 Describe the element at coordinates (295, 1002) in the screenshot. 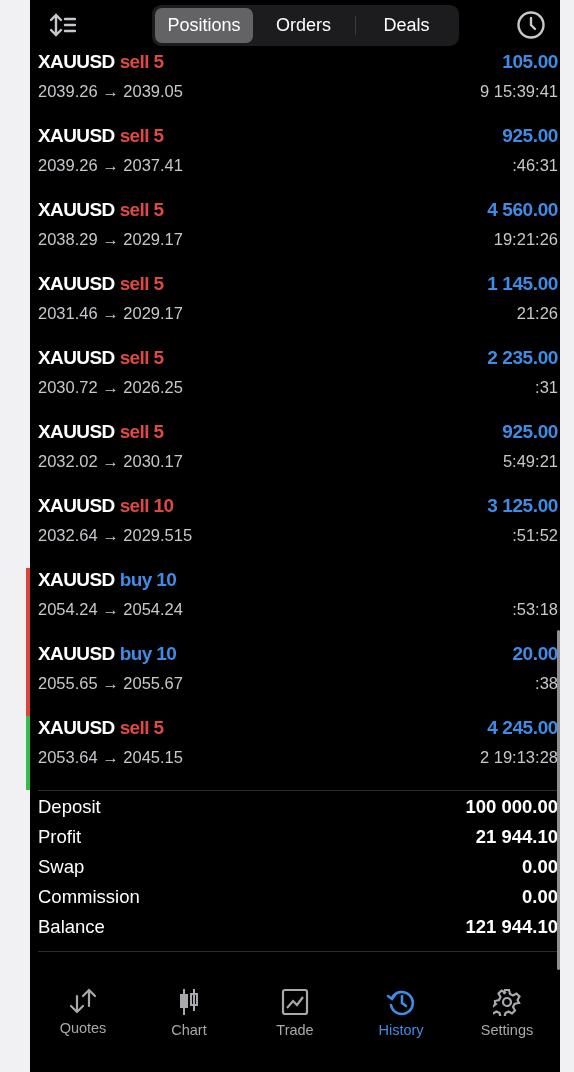

I see `line-chart-icon` at that location.